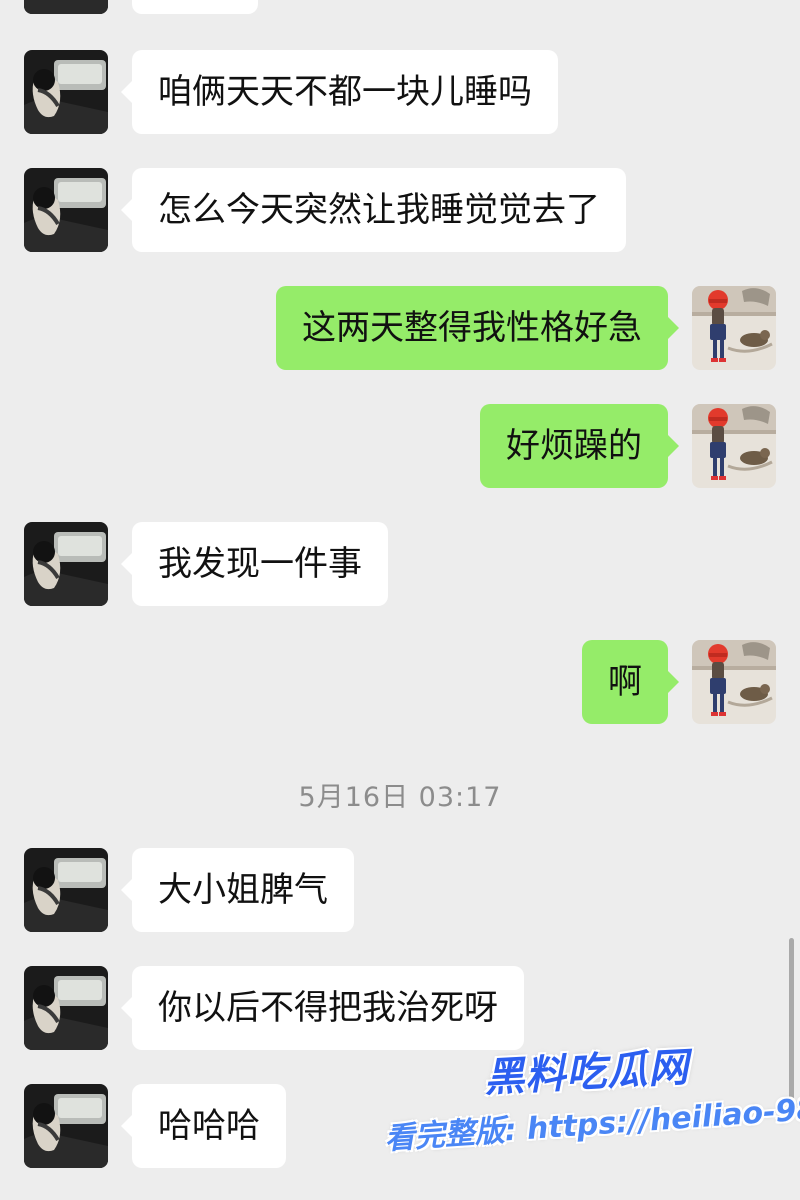  Describe the element at coordinates (477, 328) in the screenshot. I see `message-bubble-outgoing: 这两天整得我性格好急` at that location.